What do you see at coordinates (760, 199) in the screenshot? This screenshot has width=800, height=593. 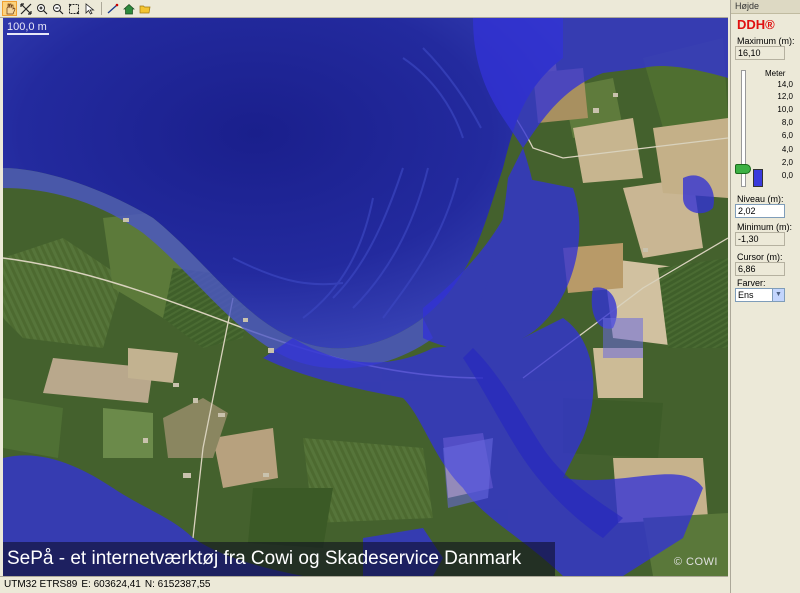 I see `niveau-label: Niveau (m):` at bounding box center [760, 199].